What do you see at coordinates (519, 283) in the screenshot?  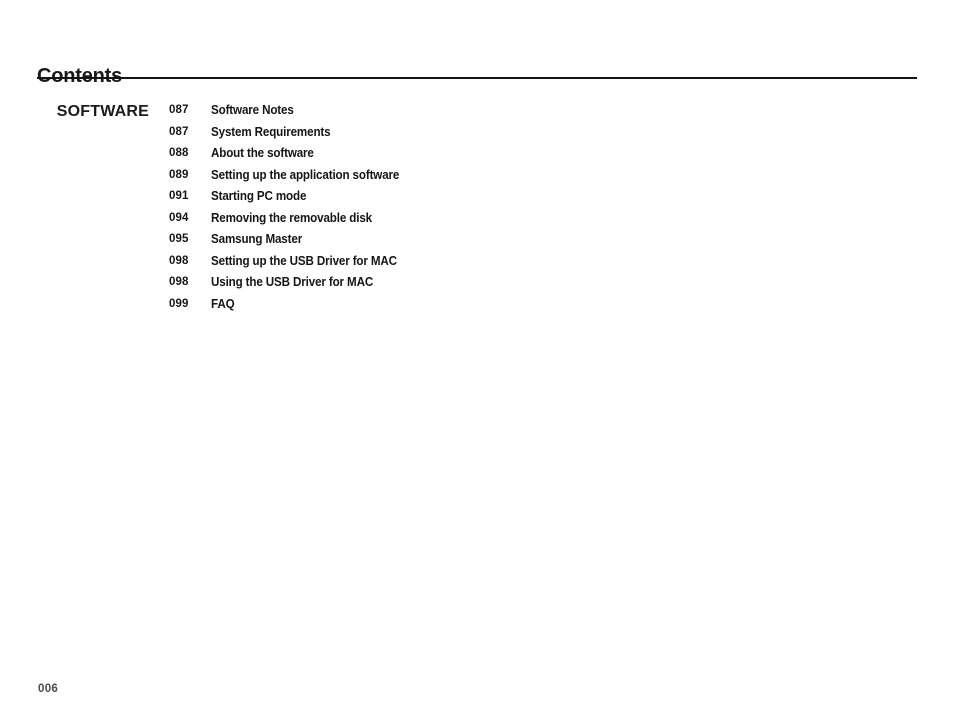 I see `toc-entry: 098 Using the USB Driver for MAC` at bounding box center [519, 283].